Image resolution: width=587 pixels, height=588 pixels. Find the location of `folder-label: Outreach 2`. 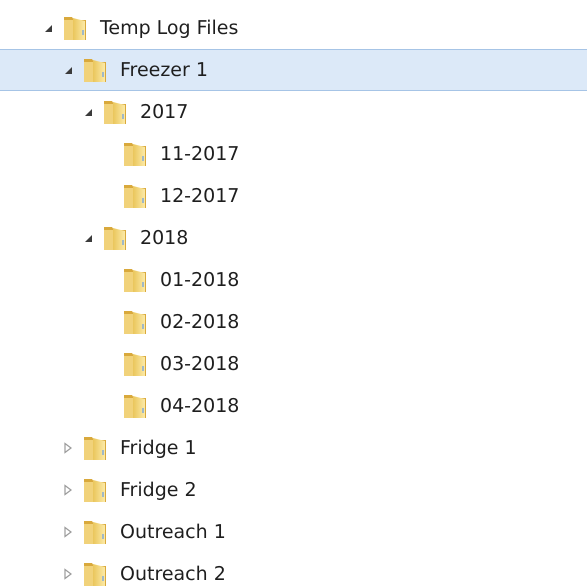

folder-label: Outreach 2 is located at coordinates (173, 574).